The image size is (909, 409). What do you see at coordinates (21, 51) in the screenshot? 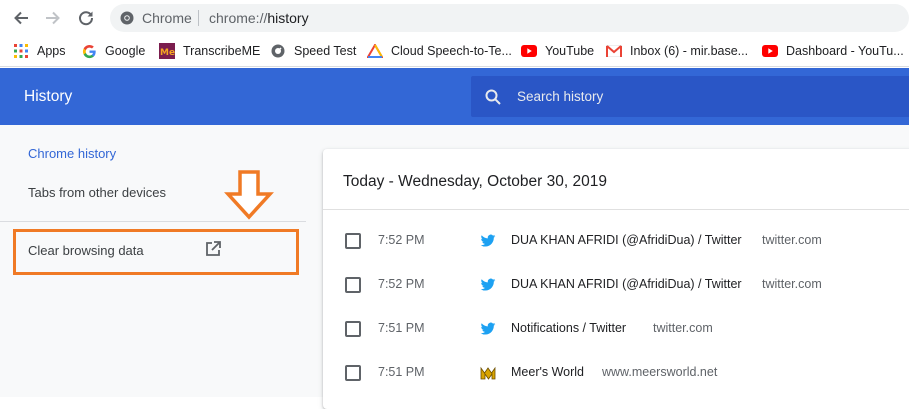
I see `apps-grid-icon` at bounding box center [21, 51].